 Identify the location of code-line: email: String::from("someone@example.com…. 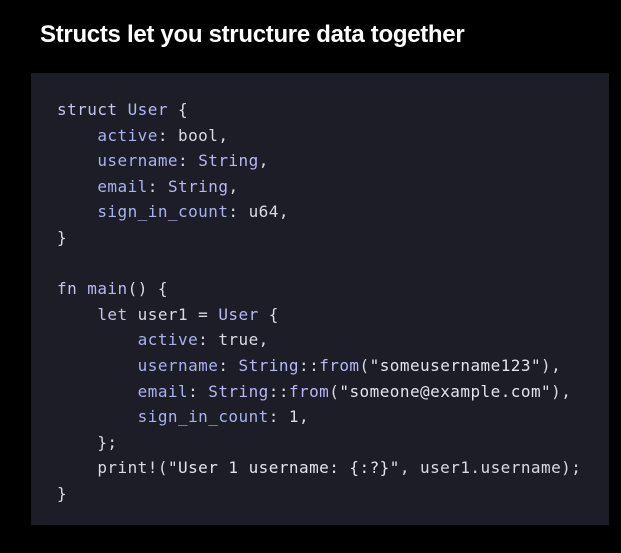
(333, 392).